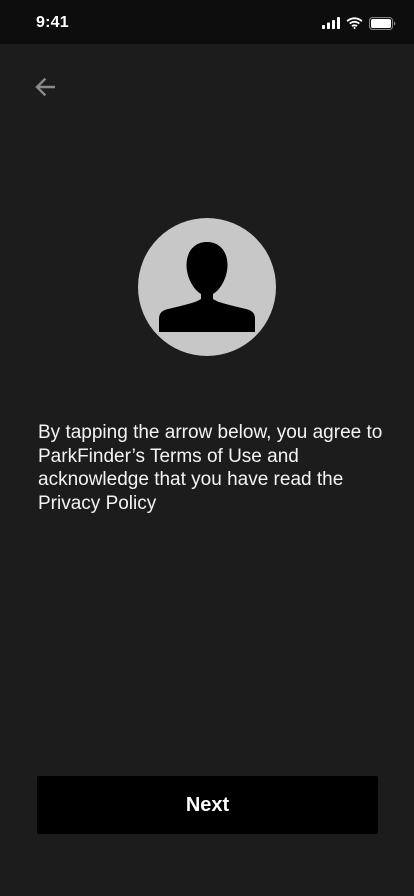 This screenshot has width=414, height=896. Describe the element at coordinates (52, 22) in the screenshot. I see `status-time: 9:41` at that location.